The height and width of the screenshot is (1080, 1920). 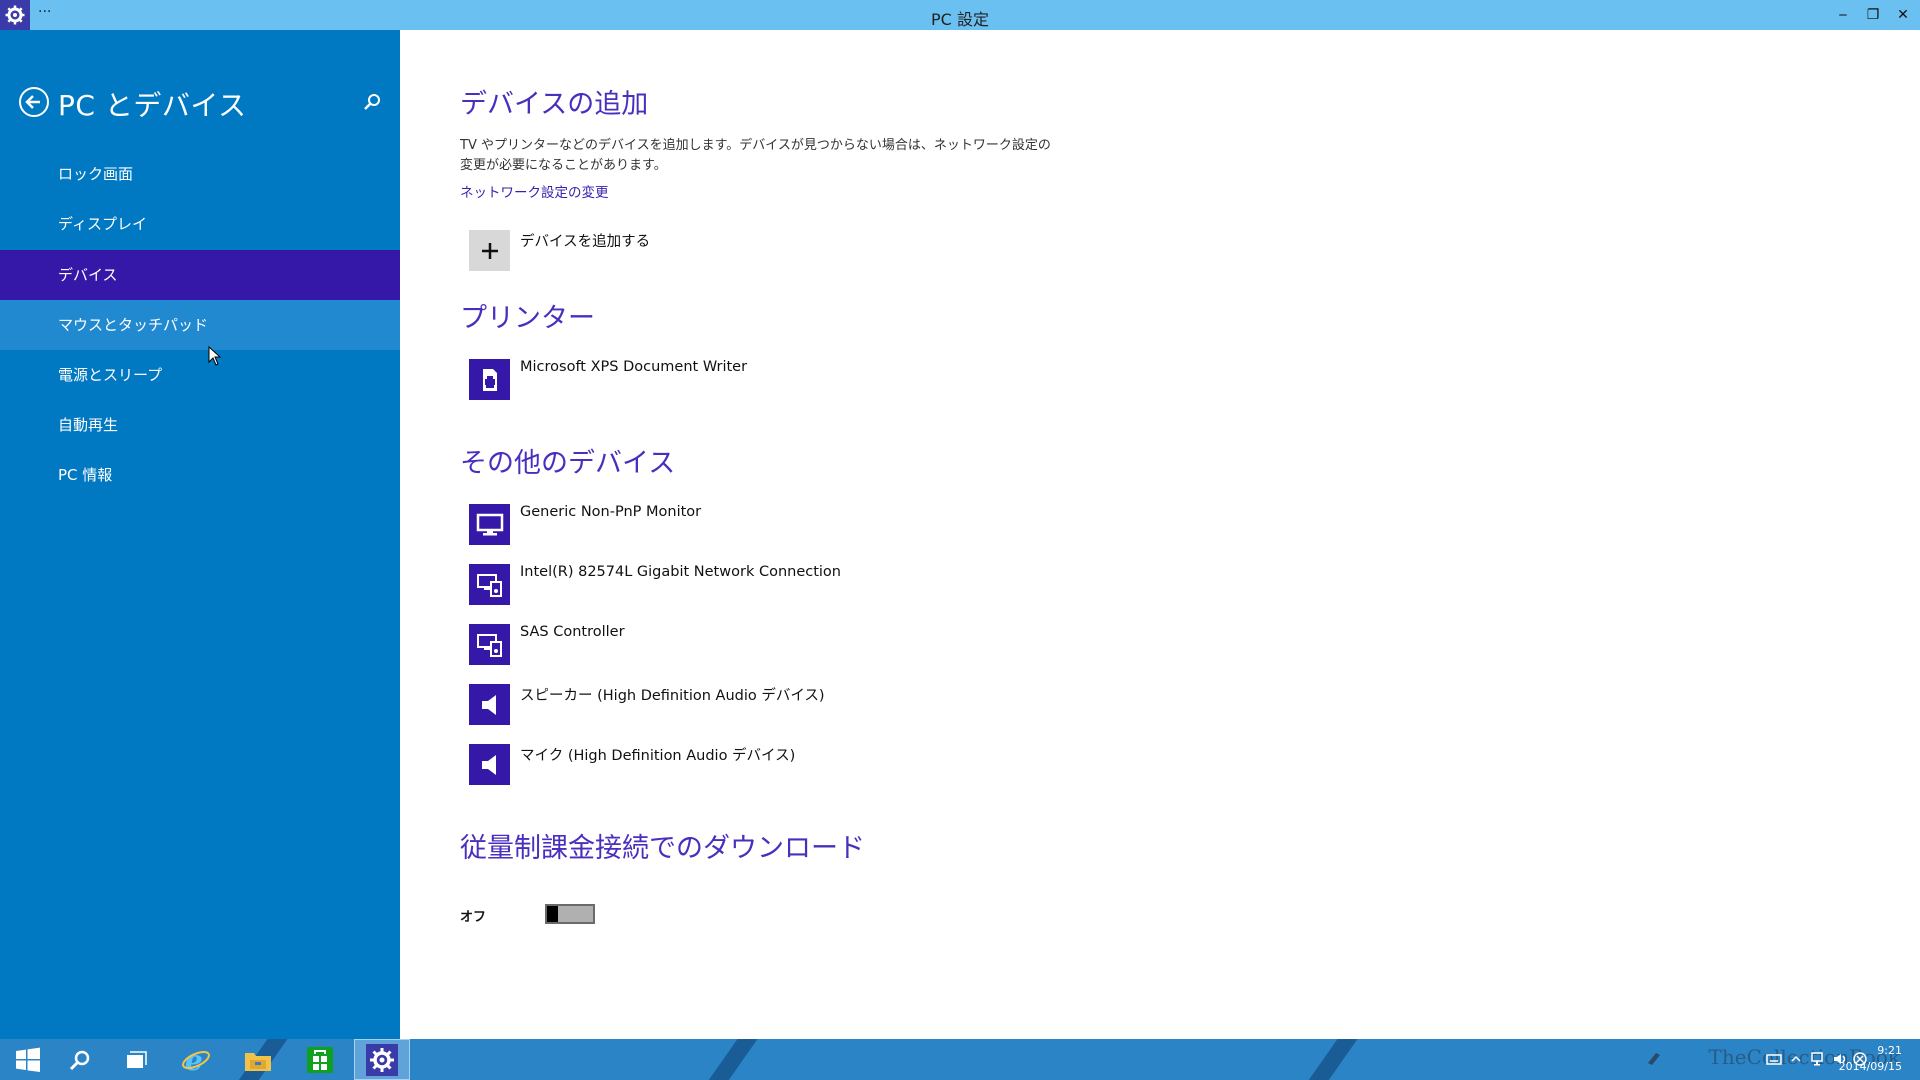 What do you see at coordinates (215, 356) in the screenshot?
I see `mouse-cursor-icon` at bounding box center [215, 356].